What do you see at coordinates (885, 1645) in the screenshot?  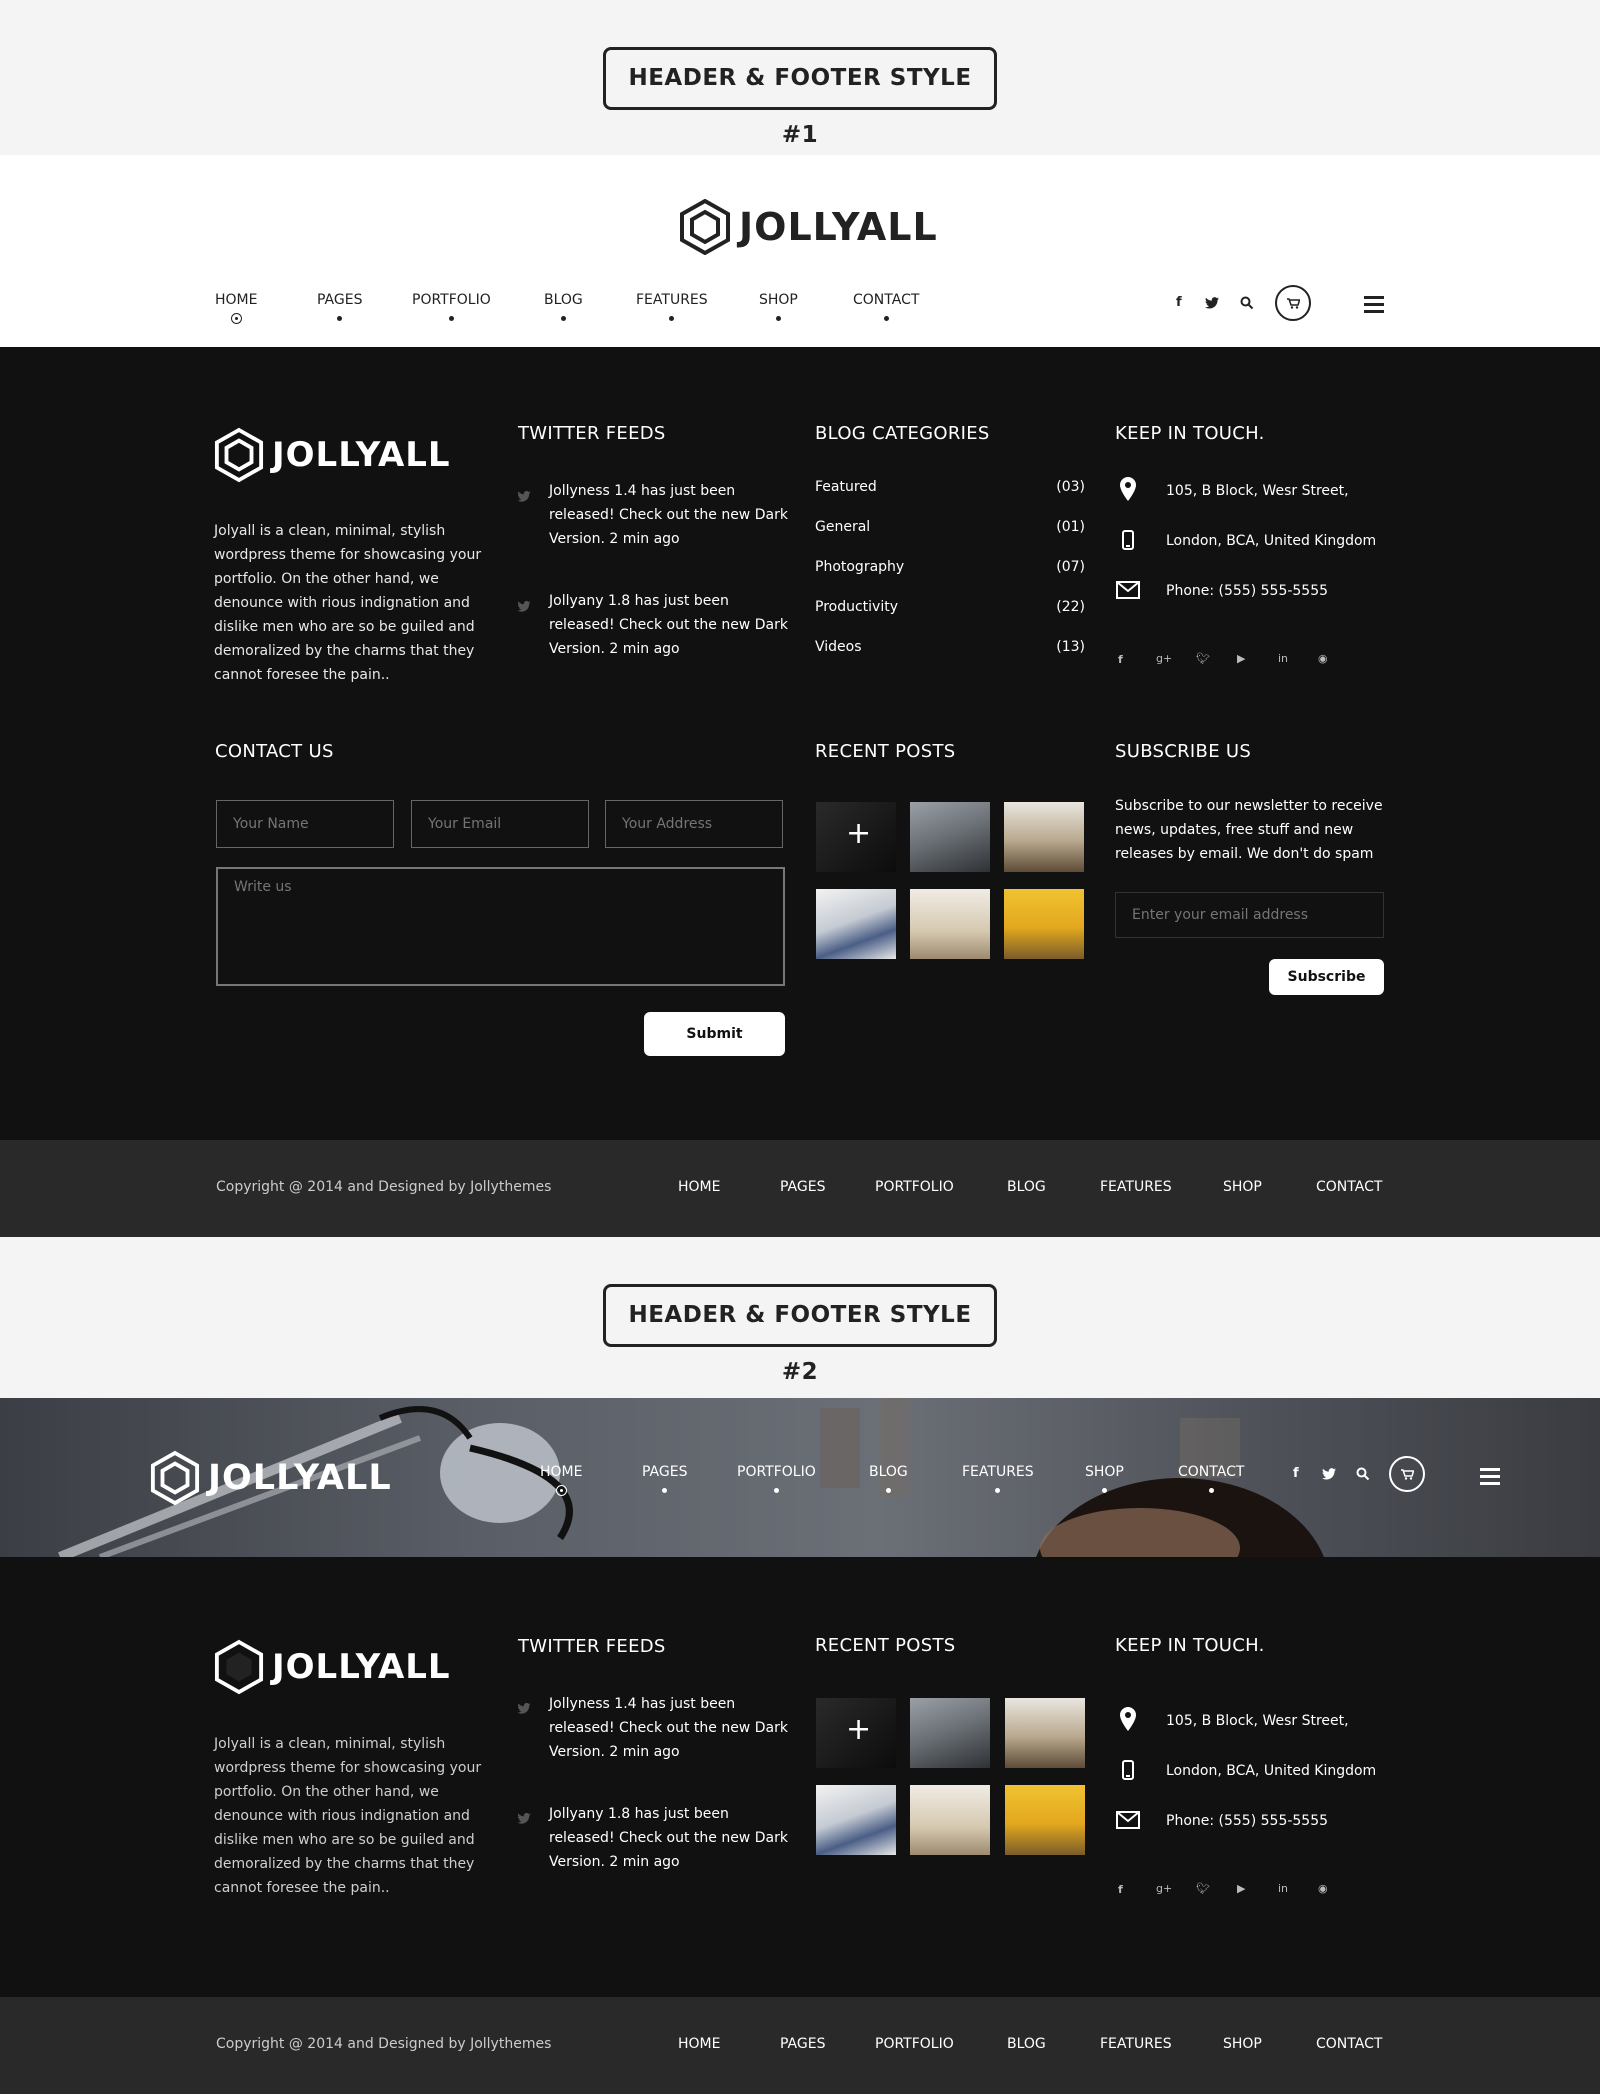 I see `recent-posts-title: RECENT POSTS` at bounding box center [885, 1645].